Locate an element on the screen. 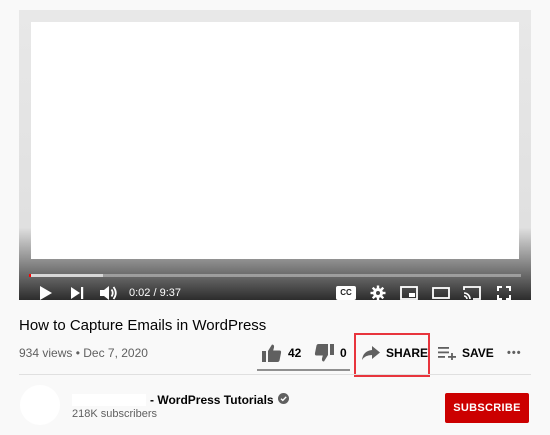 This screenshot has width=550, height=435. playlist-add-icon is located at coordinates (447, 353).